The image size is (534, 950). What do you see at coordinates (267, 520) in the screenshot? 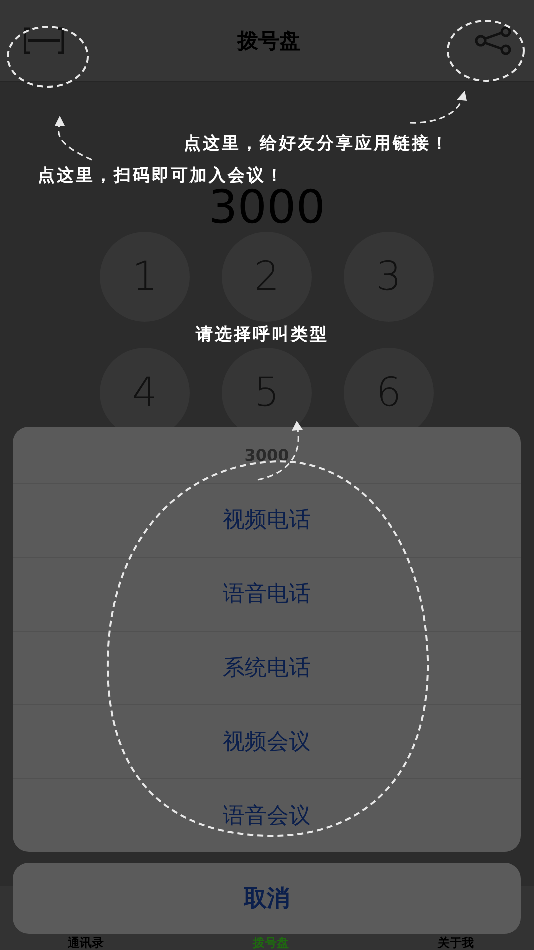
I see `sheet-option: 视频电话` at bounding box center [267, 520].